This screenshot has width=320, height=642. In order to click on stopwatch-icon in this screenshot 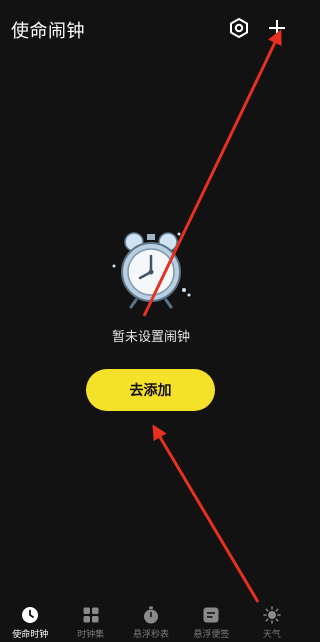, I will do `click(151, 615)`.